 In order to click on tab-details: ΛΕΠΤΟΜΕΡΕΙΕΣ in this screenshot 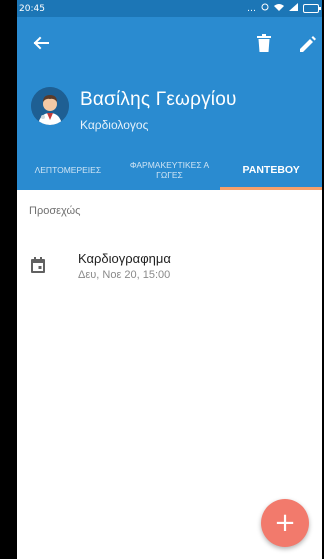, I will do `click(68, 170)`.